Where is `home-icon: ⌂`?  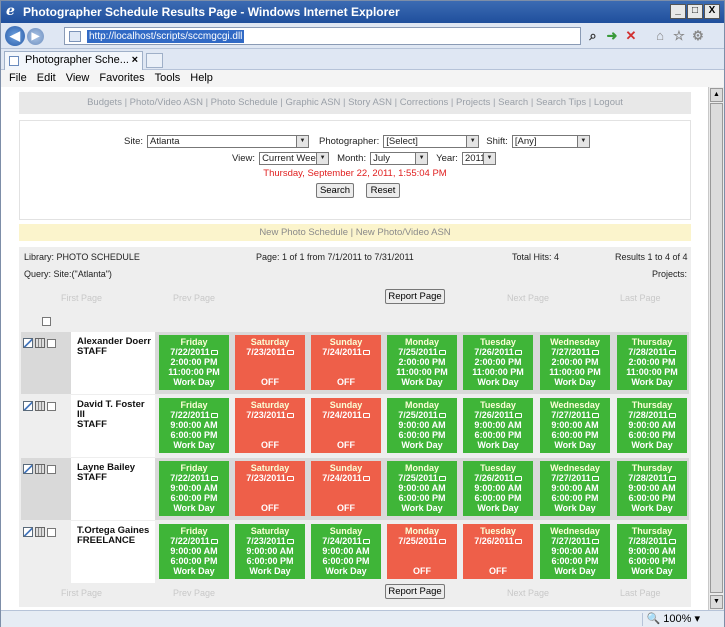
home-icon: ⌂ is located at coordinates (660, 36).